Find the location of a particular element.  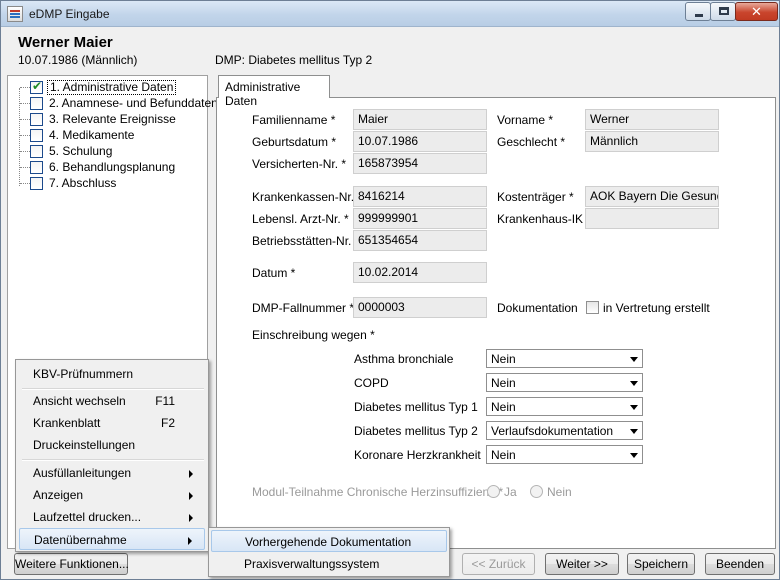

speichern-button: Speichern is located at coordinates (661, 564).